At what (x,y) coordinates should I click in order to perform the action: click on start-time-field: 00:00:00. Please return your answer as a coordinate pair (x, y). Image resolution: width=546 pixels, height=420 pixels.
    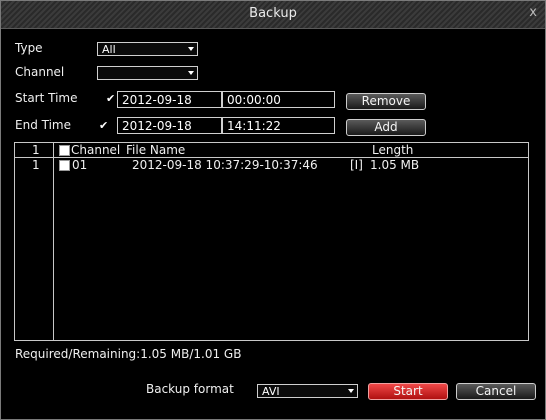
    Looking at the image, I should click on (278, 99).